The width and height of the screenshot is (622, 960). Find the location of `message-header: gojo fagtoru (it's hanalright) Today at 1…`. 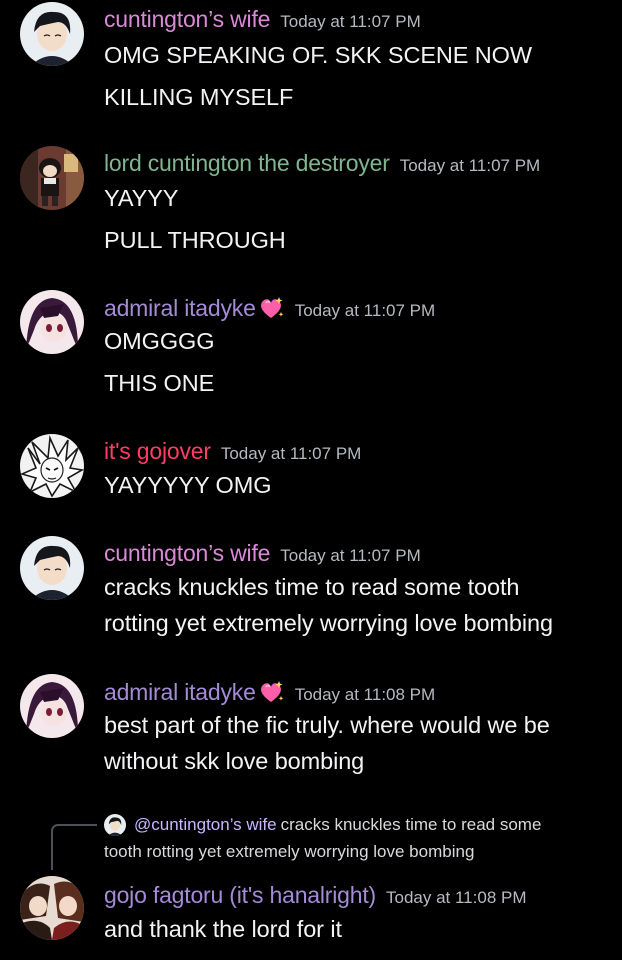

message-header: gojo fagtoru (it's hanalright) Today at 1… is located at coordinates (315, 895).